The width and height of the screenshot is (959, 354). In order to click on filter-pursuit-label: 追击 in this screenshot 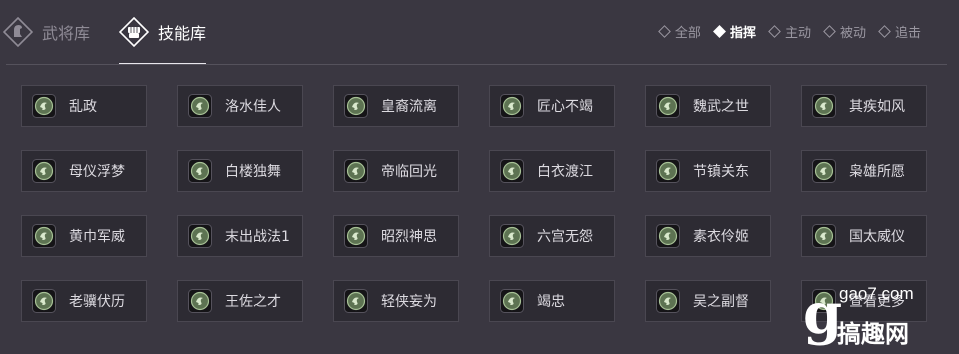, I will do `click(907, 33)`.